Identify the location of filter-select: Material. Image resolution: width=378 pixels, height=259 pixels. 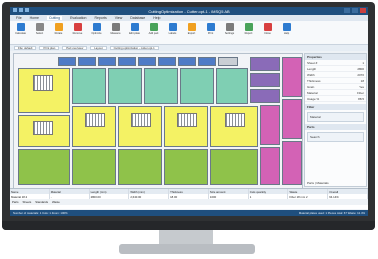
(335, 117).